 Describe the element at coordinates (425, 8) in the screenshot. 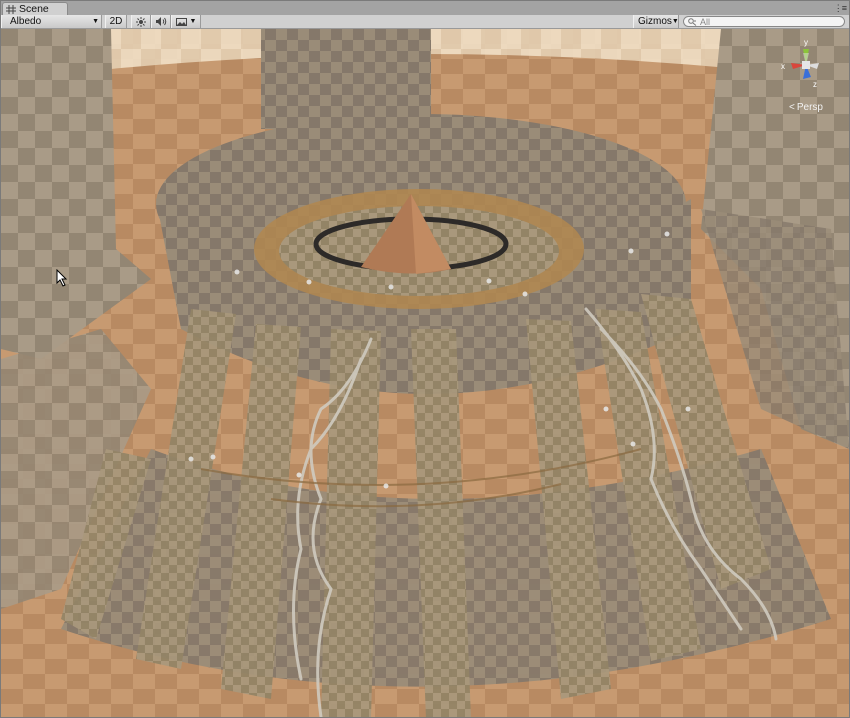

I see `tab-bar: Scene ⋮≡` at that location.